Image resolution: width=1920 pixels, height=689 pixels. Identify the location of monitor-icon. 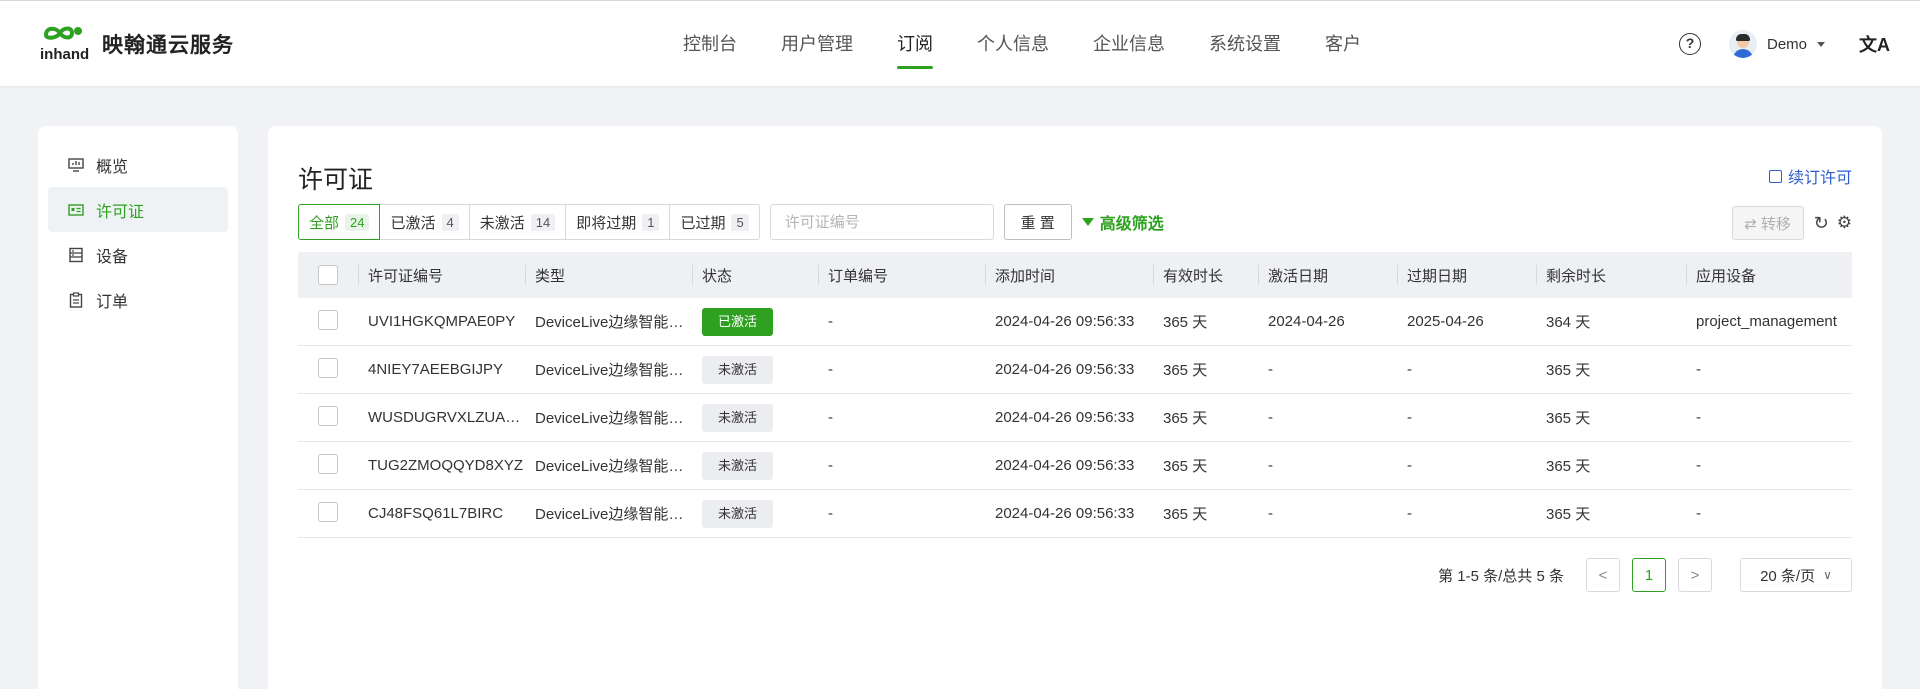
(76, 165).